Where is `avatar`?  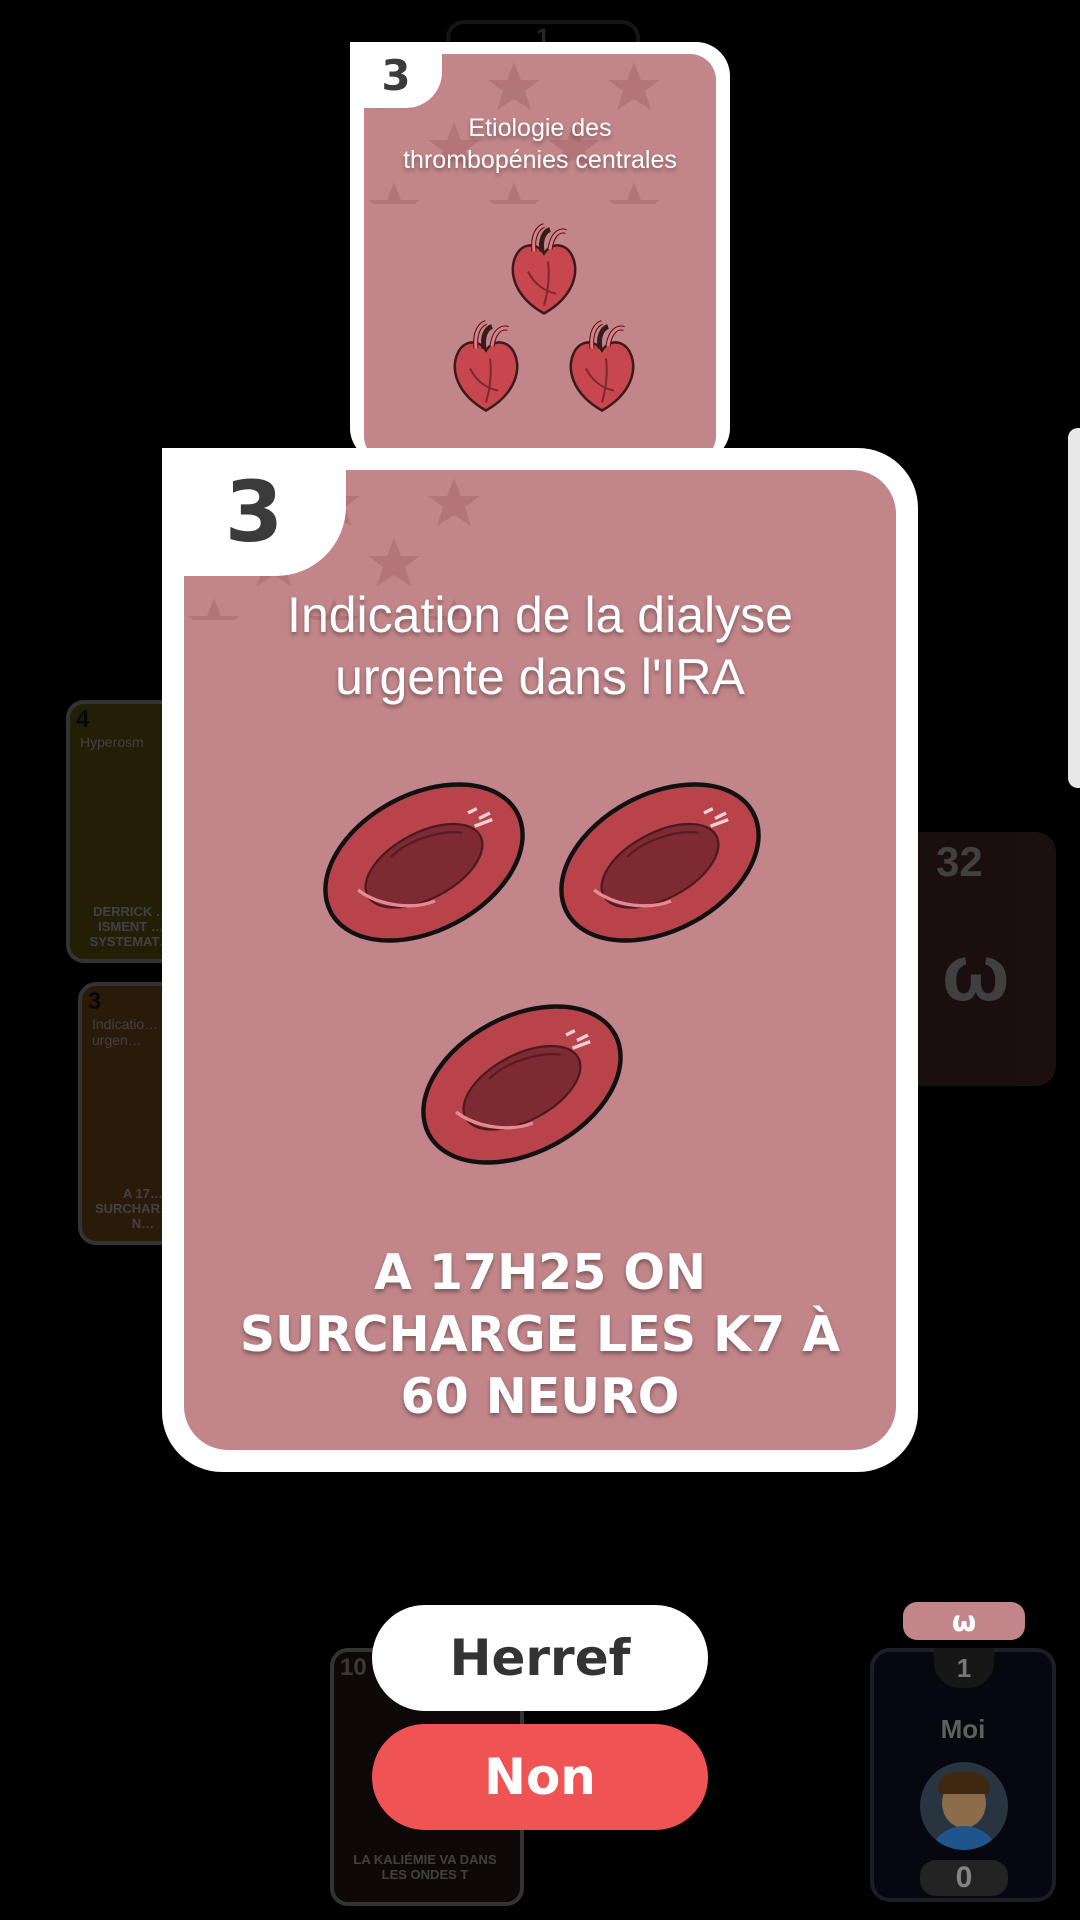 avatar is located at coordinates (964, 1806).